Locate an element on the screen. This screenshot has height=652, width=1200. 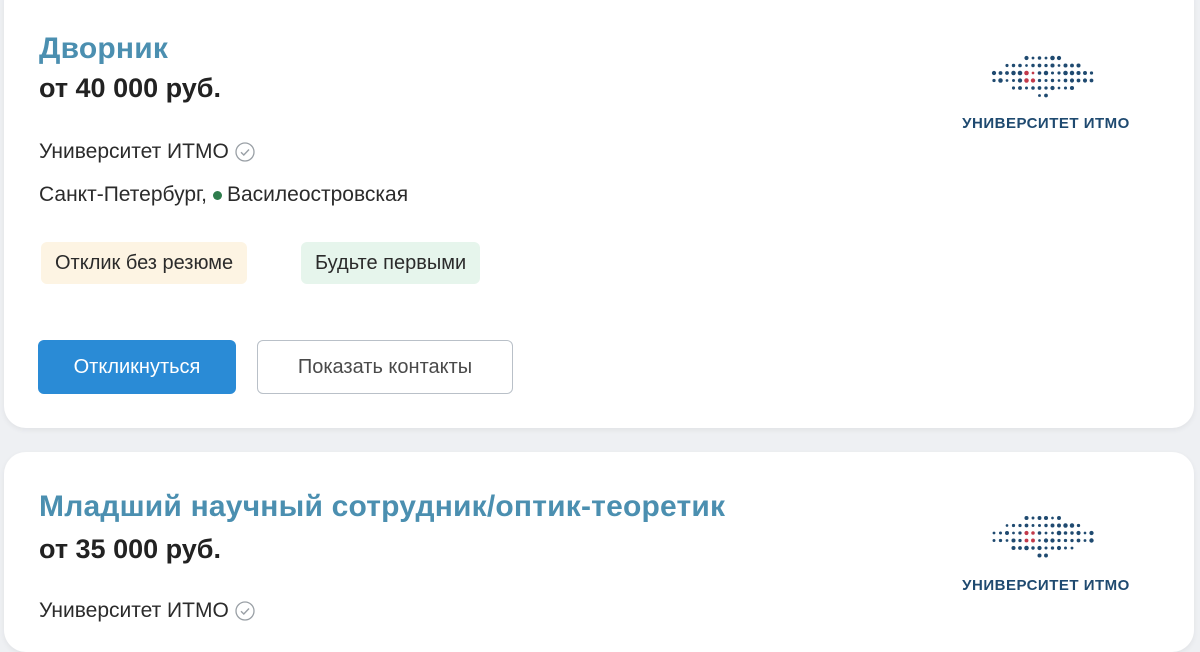
metro-dot-icon is located at coordinates (217, 195).